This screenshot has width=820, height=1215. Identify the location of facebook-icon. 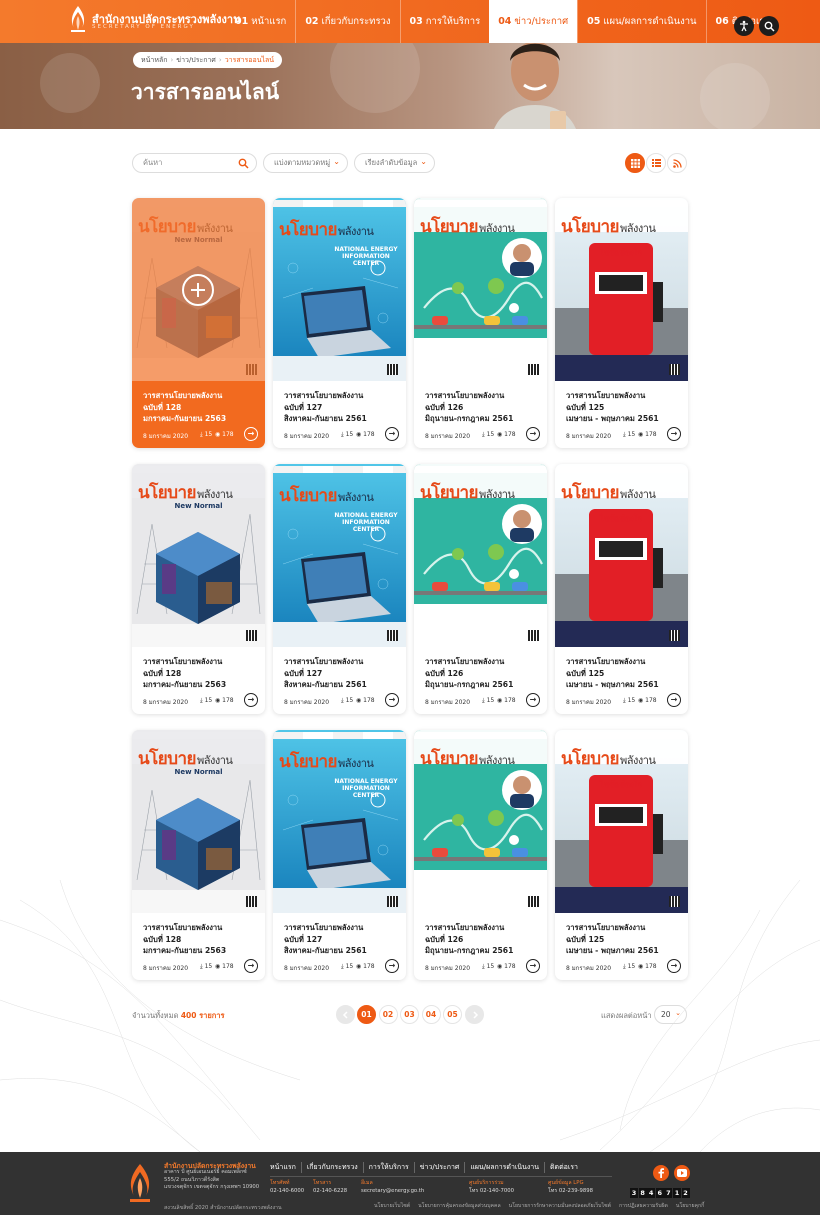
(661, 1173).